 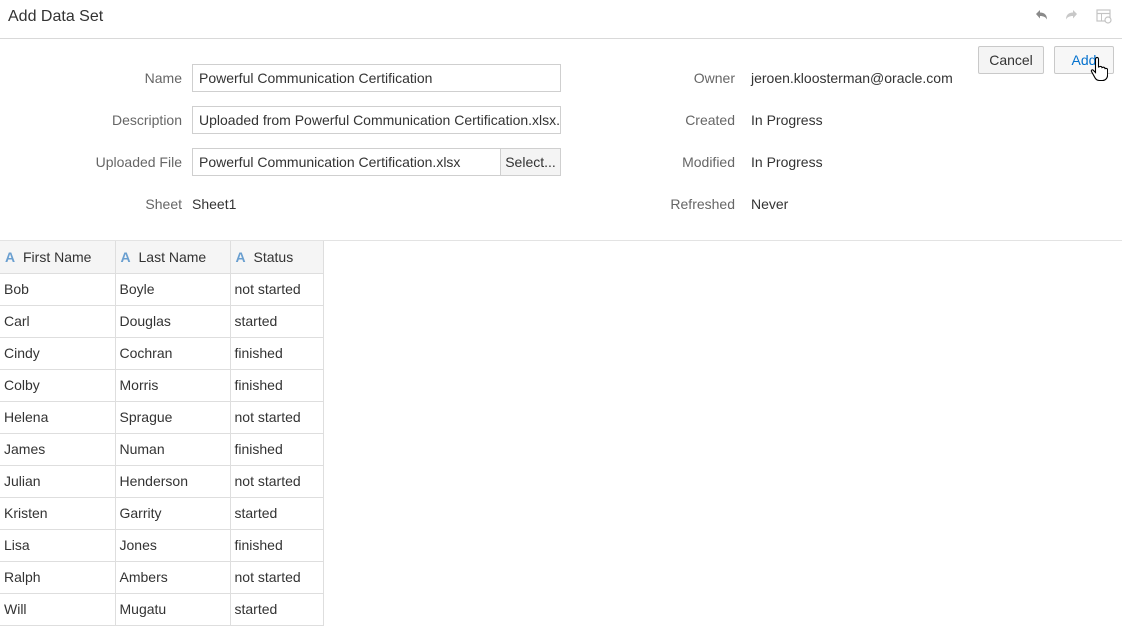 What do you see at coordinates (58, 513) in the screenshot?
I see `table-cell: Kristen` at bounding box center [58, 513].